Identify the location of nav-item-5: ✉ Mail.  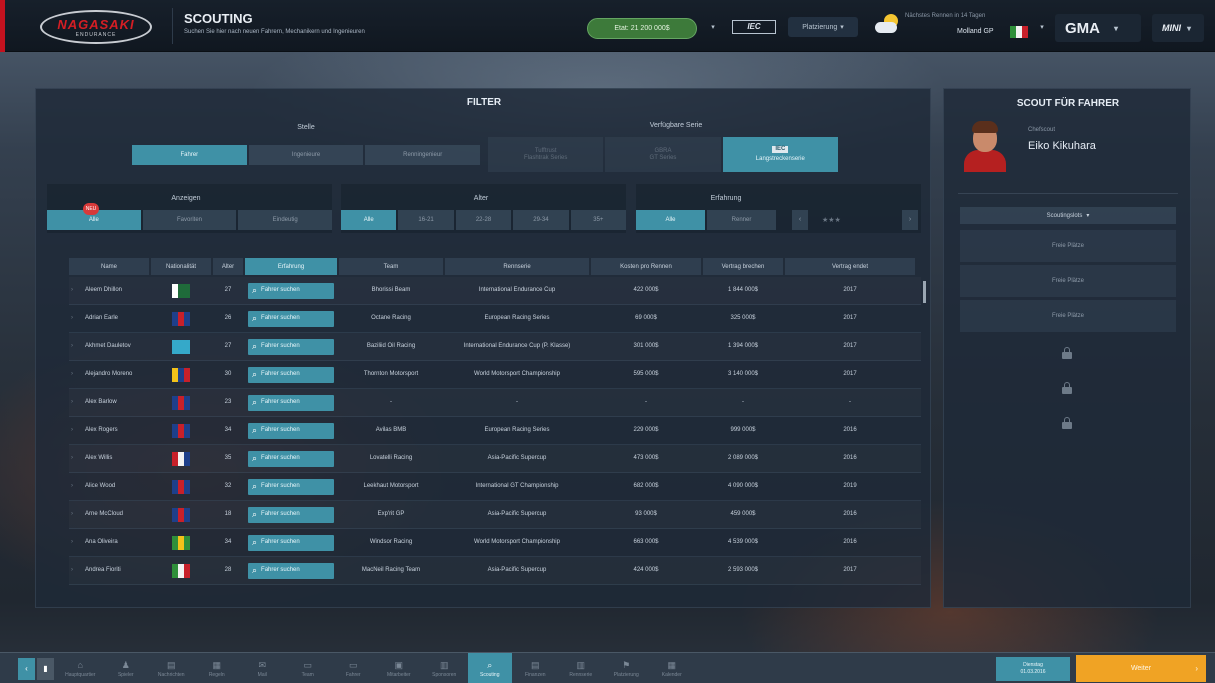
(262, 668).